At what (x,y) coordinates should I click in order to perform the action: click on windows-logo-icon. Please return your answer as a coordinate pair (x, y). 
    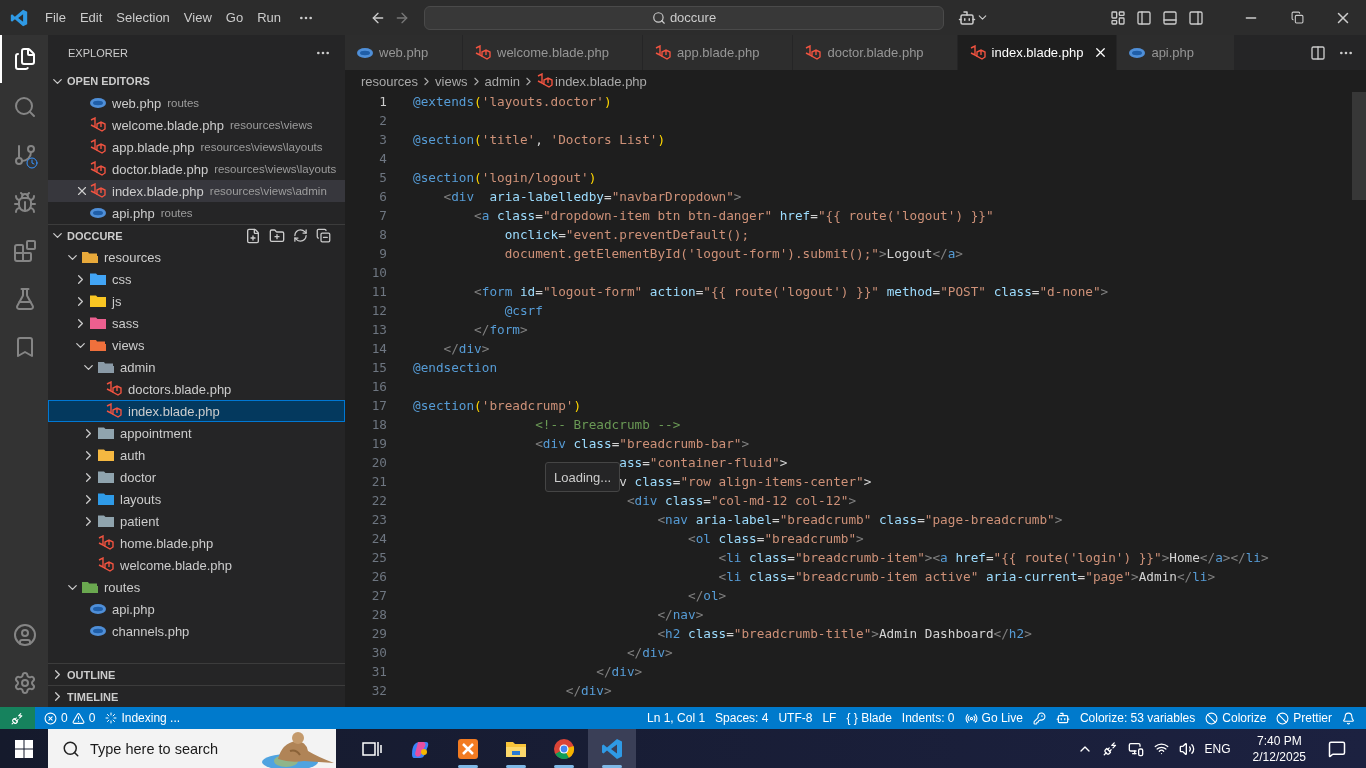
    Looking at the image, I should click on (24, 748).